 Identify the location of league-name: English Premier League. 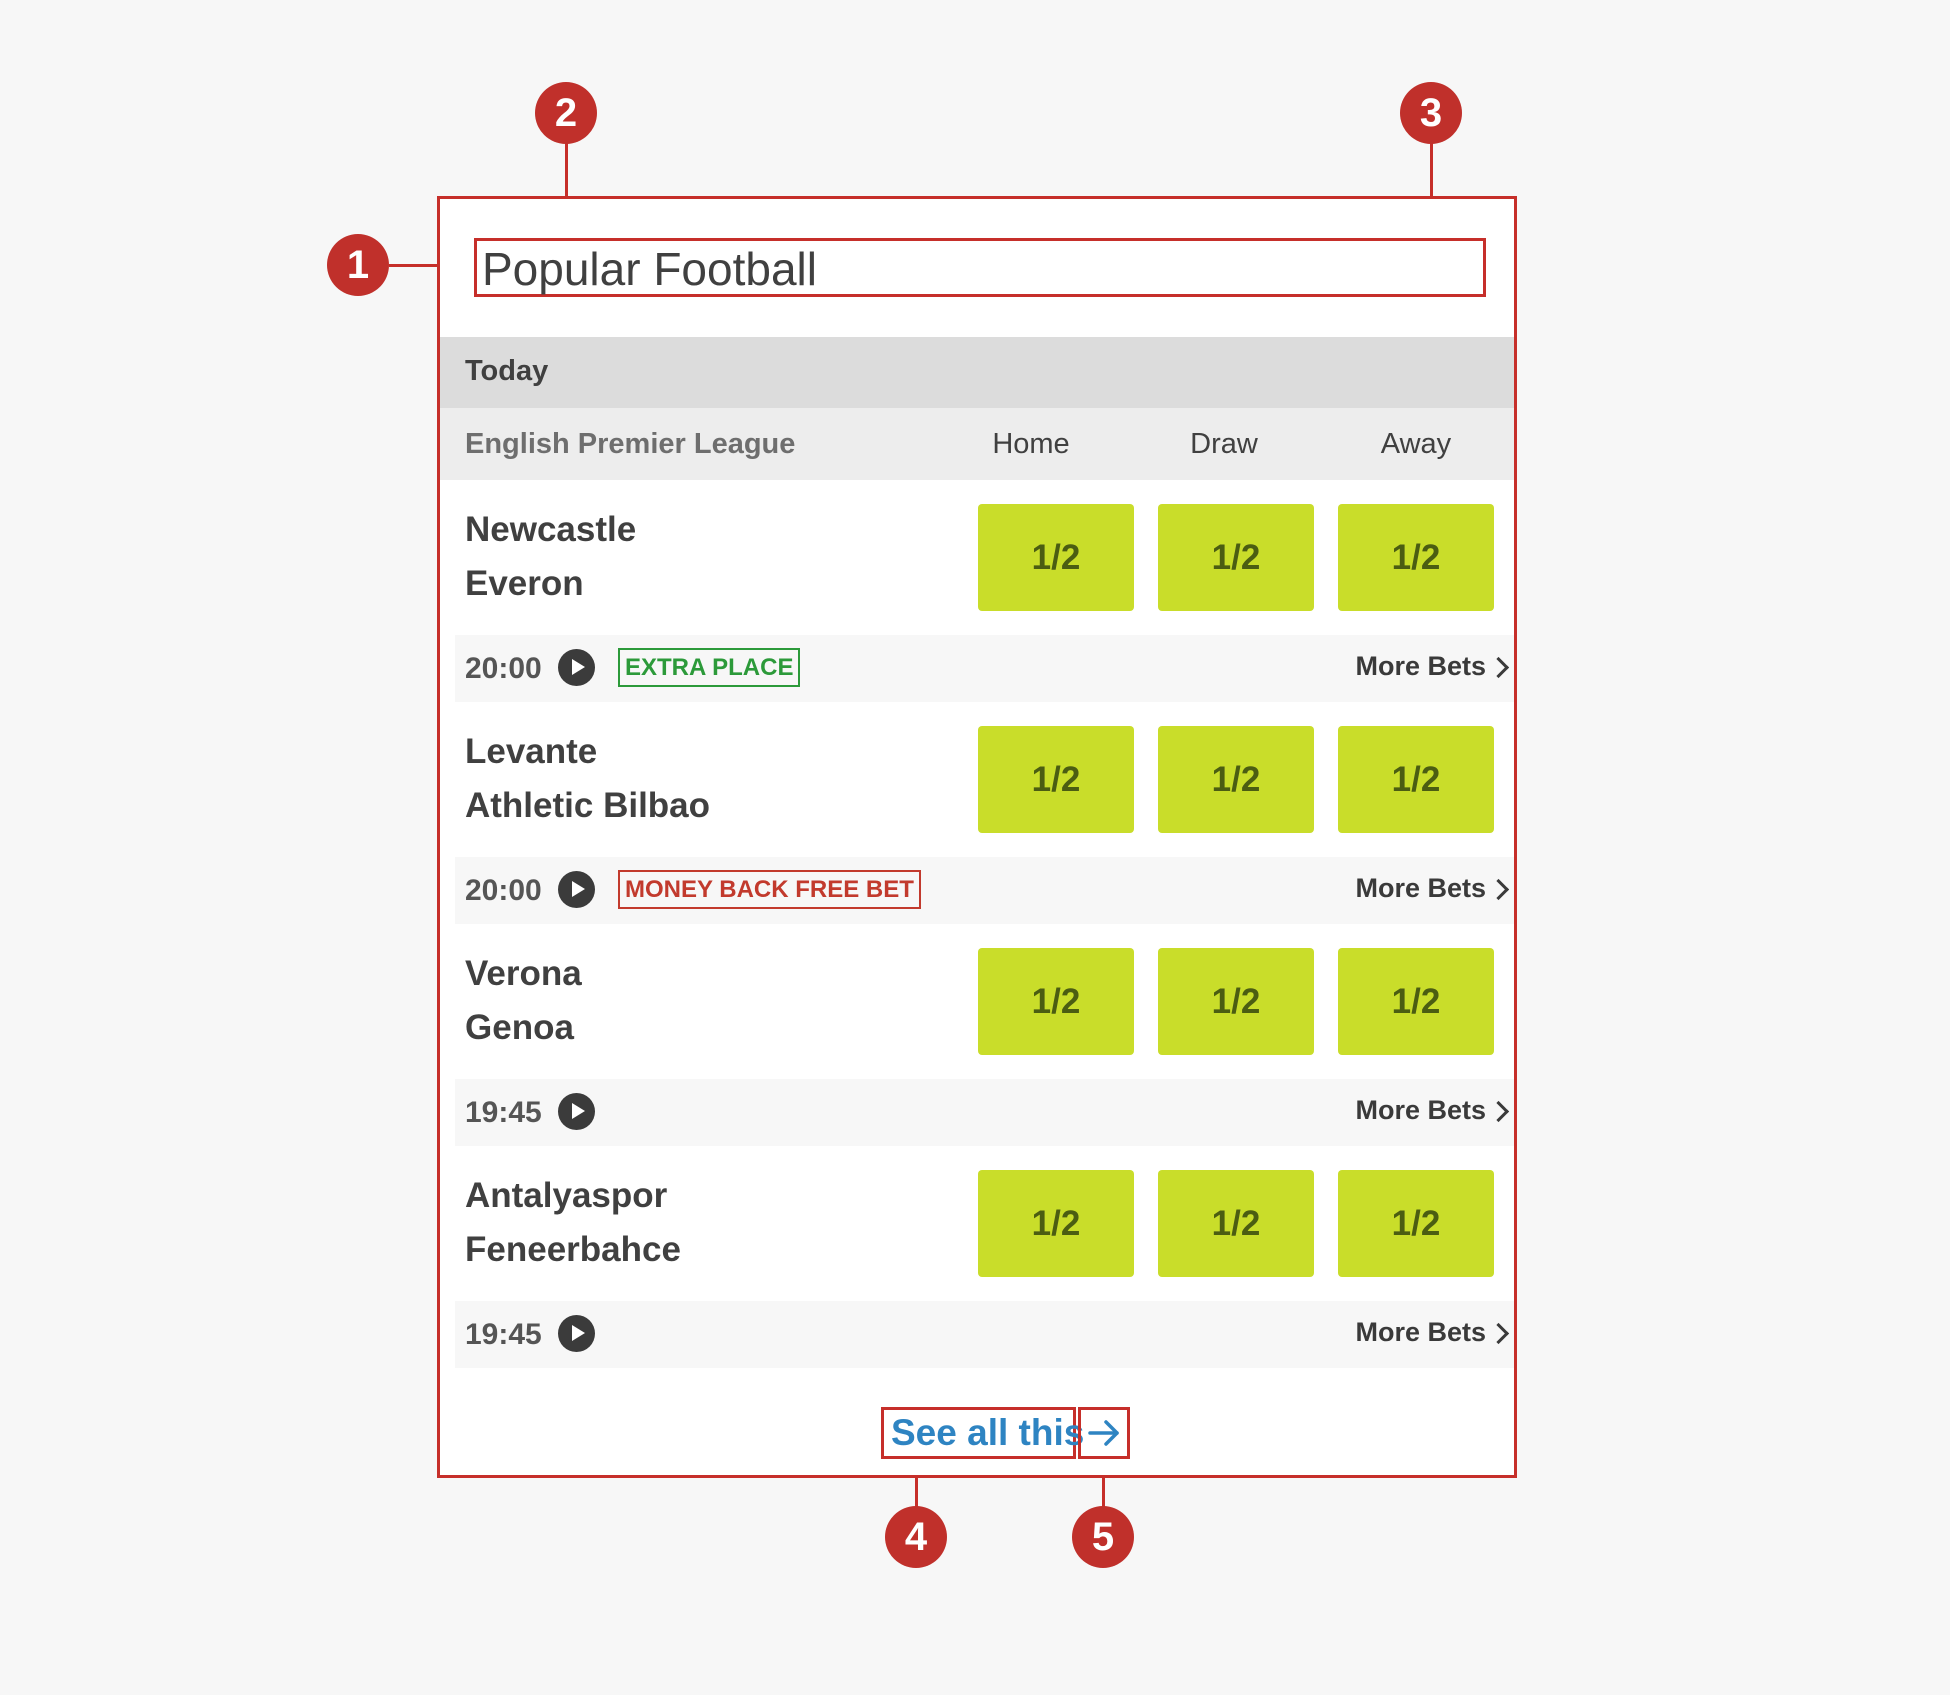
(630, 444).